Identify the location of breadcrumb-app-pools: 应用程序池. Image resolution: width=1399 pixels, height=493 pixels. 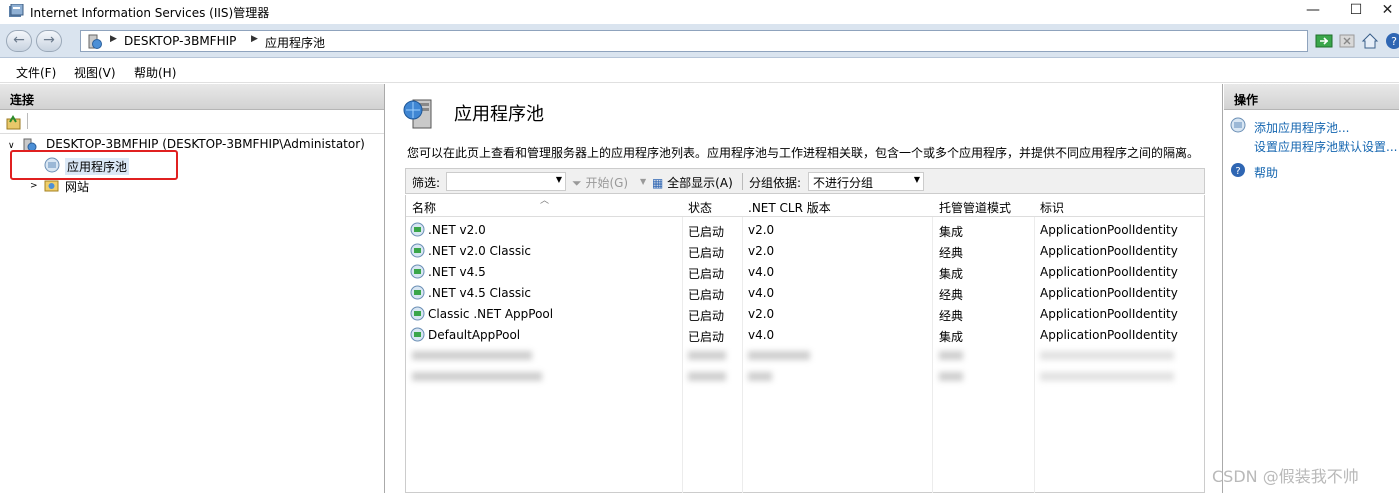
(295, 42).